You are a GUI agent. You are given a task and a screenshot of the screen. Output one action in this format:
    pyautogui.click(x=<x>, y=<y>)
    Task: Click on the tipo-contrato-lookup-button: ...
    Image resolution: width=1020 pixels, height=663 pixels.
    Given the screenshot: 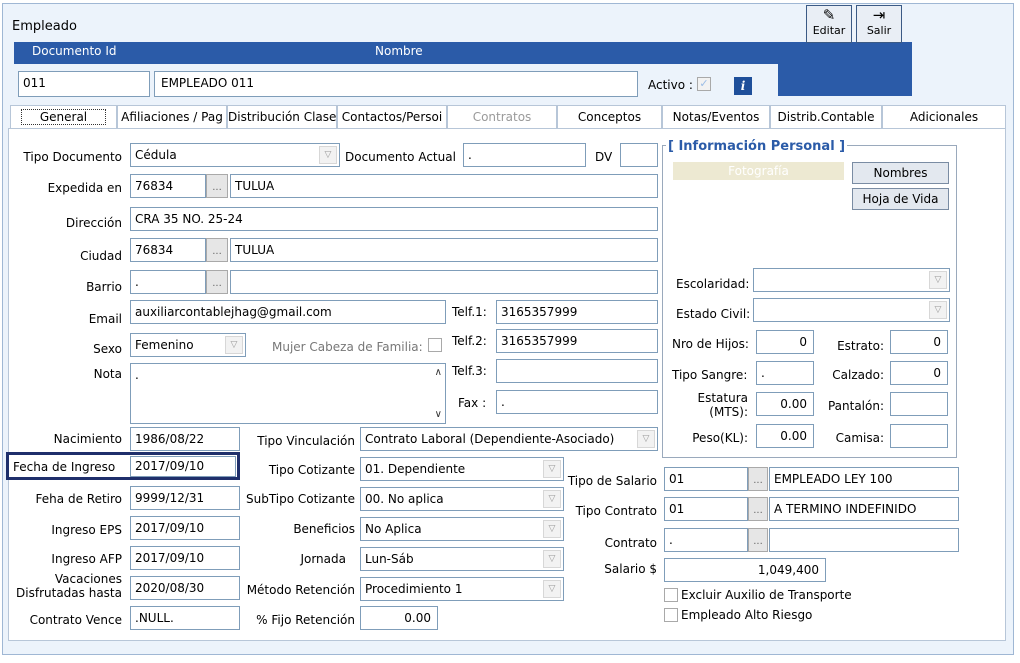 What is the action you would take?
    pyautogui.click(x=758, y=509)
    